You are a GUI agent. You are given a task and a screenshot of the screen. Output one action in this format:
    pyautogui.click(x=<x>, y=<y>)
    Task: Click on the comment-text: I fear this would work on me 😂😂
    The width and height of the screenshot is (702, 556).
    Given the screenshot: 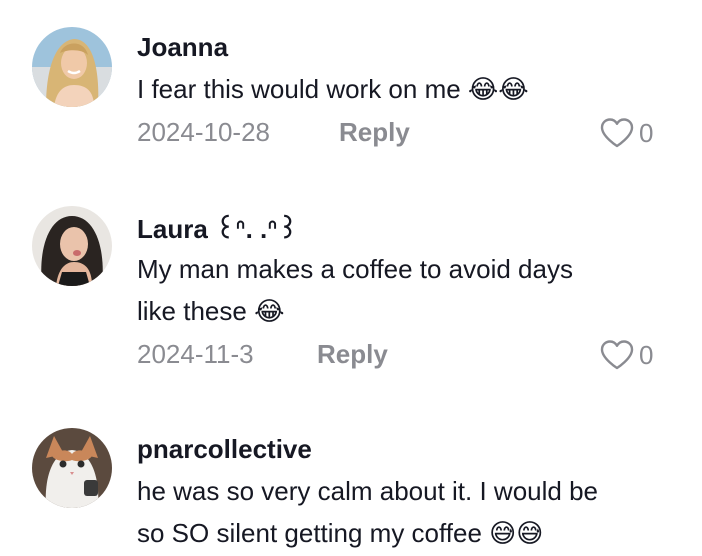 What is the action you would take?
    pyautogui.click(x=407, y=89)
    